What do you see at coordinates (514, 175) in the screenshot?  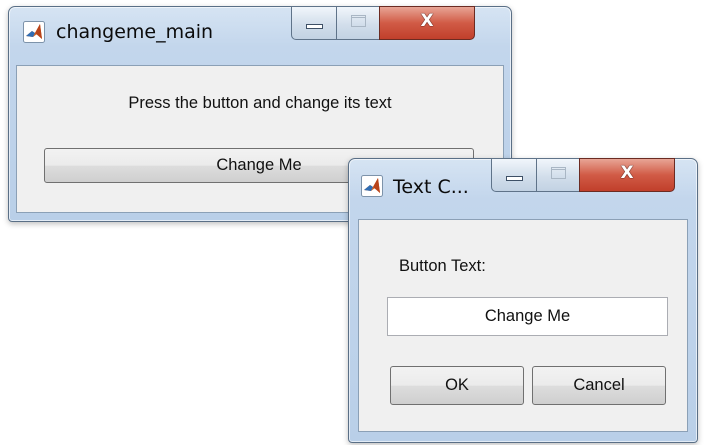 I see `dialog-minimize-button` at bounding box center [514, 175].